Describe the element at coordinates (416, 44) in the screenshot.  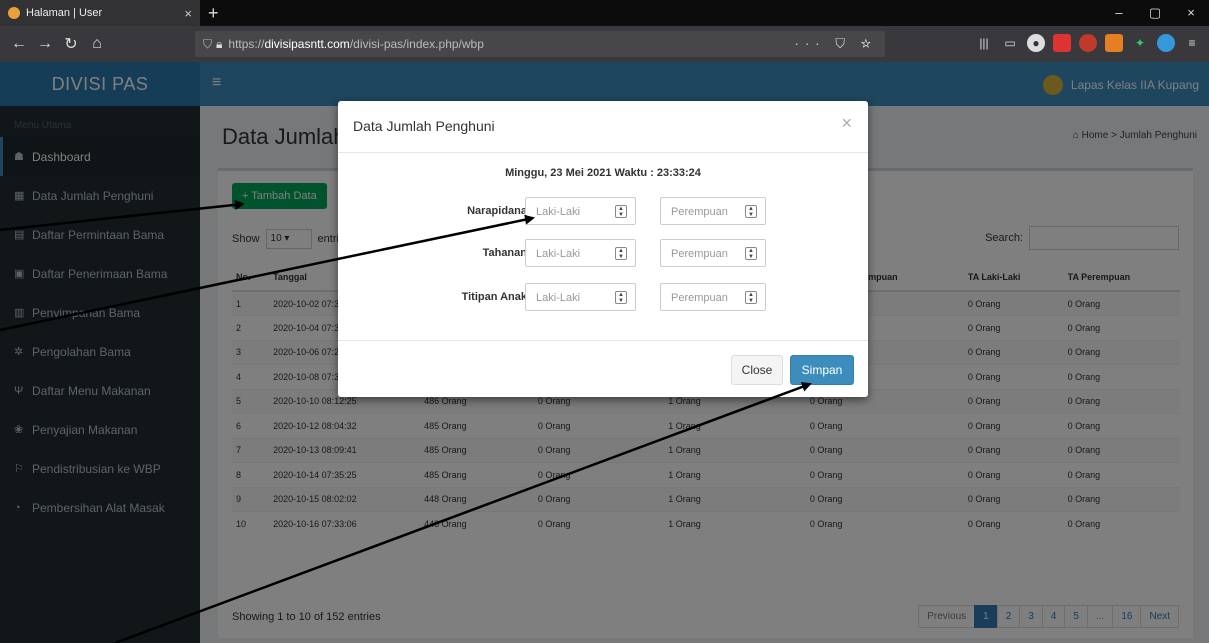
I see `url-path: /divisi-pas/index.php/wbp` at that location.